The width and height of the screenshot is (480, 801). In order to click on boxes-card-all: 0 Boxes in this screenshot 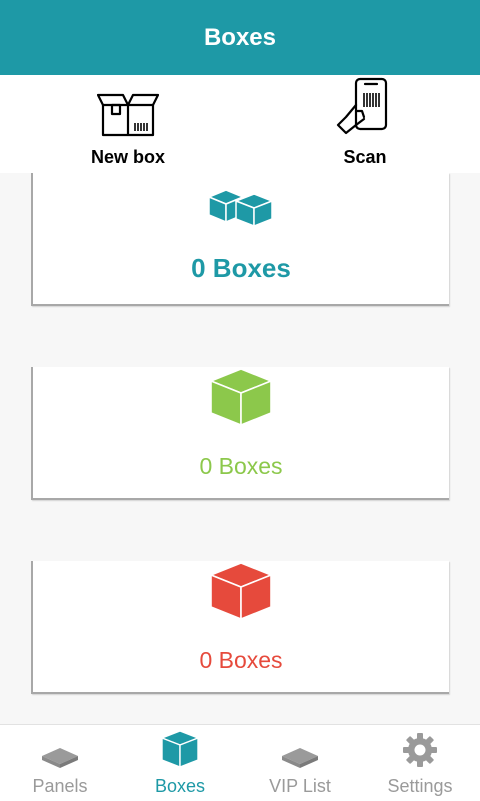, I will do `click(240, 239)`.